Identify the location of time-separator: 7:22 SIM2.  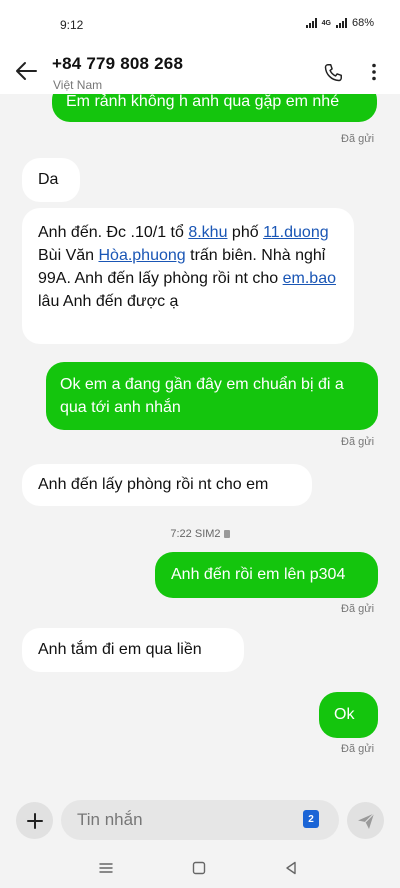
(200, 534).